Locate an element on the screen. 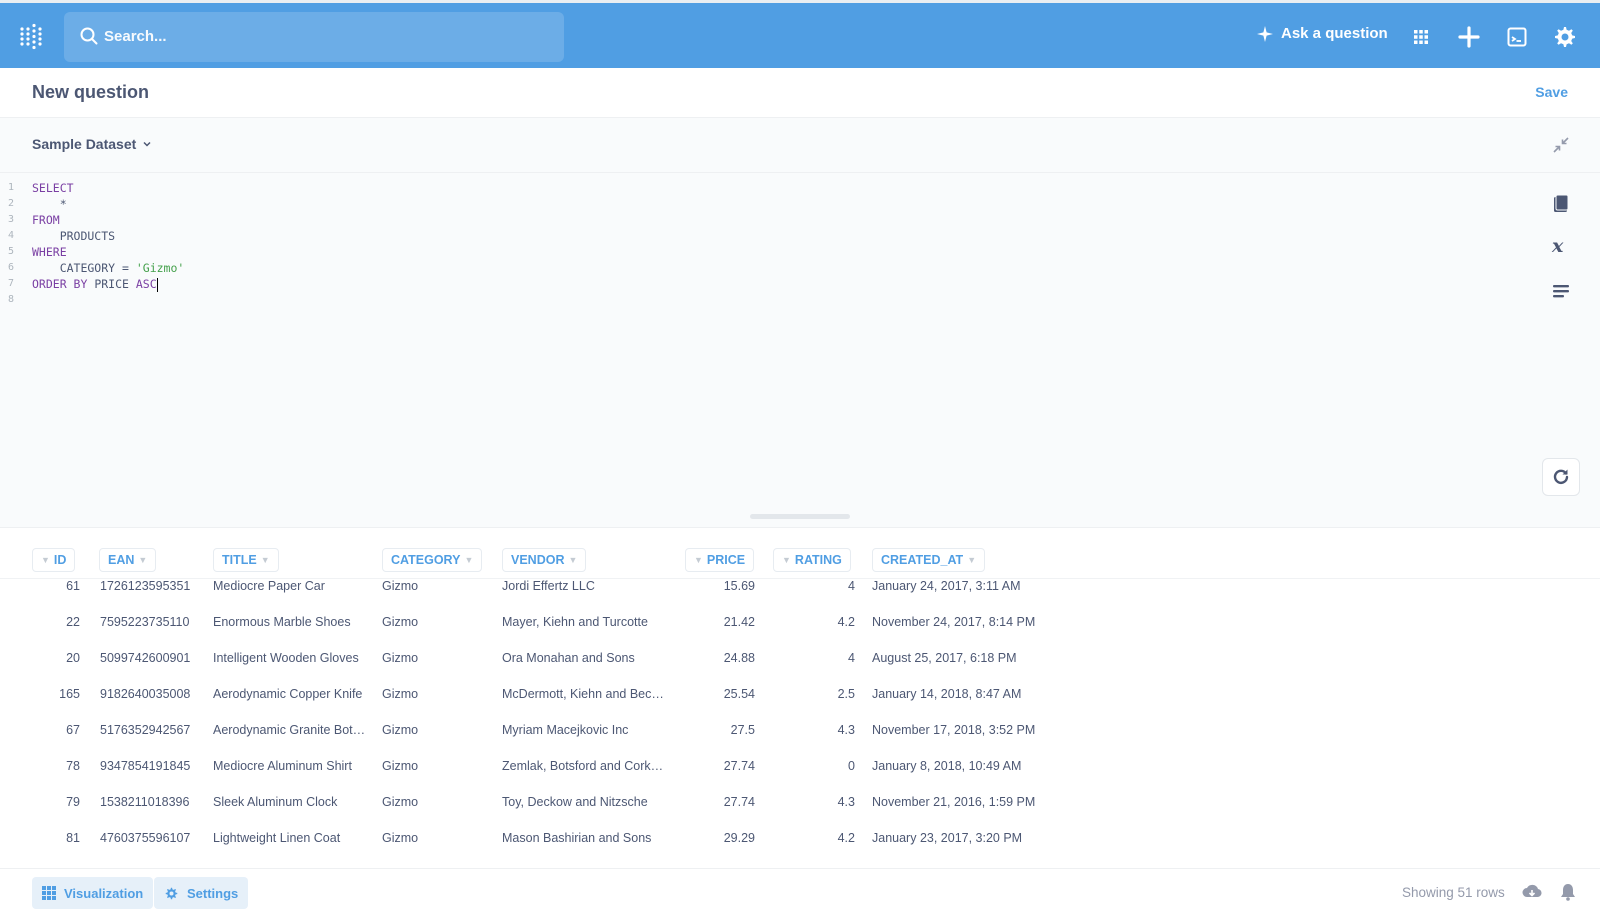 This screenshot has width=1600, height=916. cell-title: Sleek Aluminum Clock is located at coordinates (275, 802).